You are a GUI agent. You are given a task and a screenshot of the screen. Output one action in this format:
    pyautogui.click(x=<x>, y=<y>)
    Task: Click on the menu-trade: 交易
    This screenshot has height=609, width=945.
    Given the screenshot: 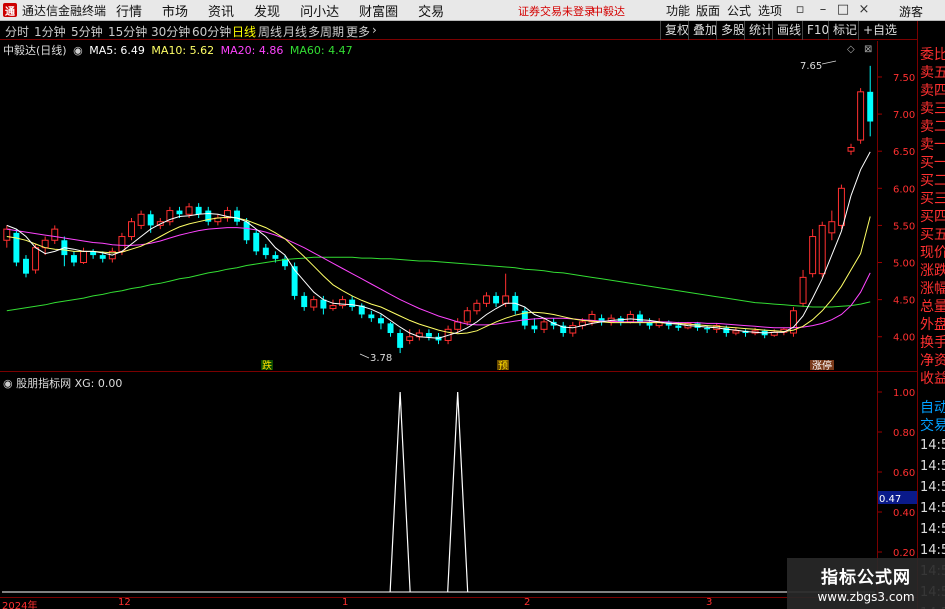 What is the action you would take?
    pyautogui.click(x=431, y=10)
    